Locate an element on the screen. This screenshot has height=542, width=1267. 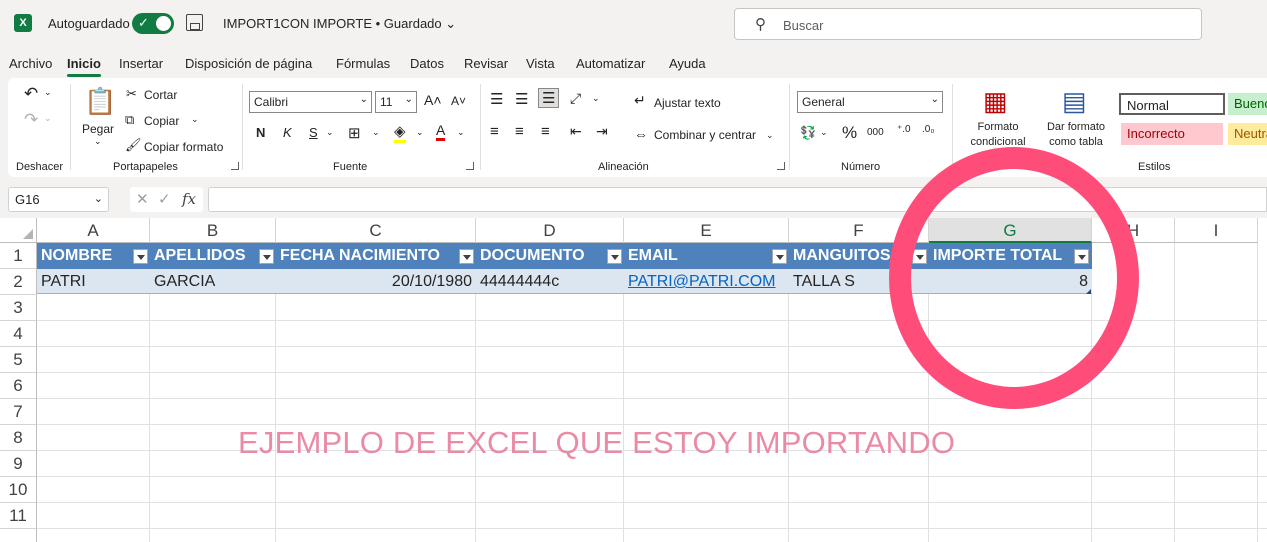
font-color-icon: A is located at coordinates (441, 131).